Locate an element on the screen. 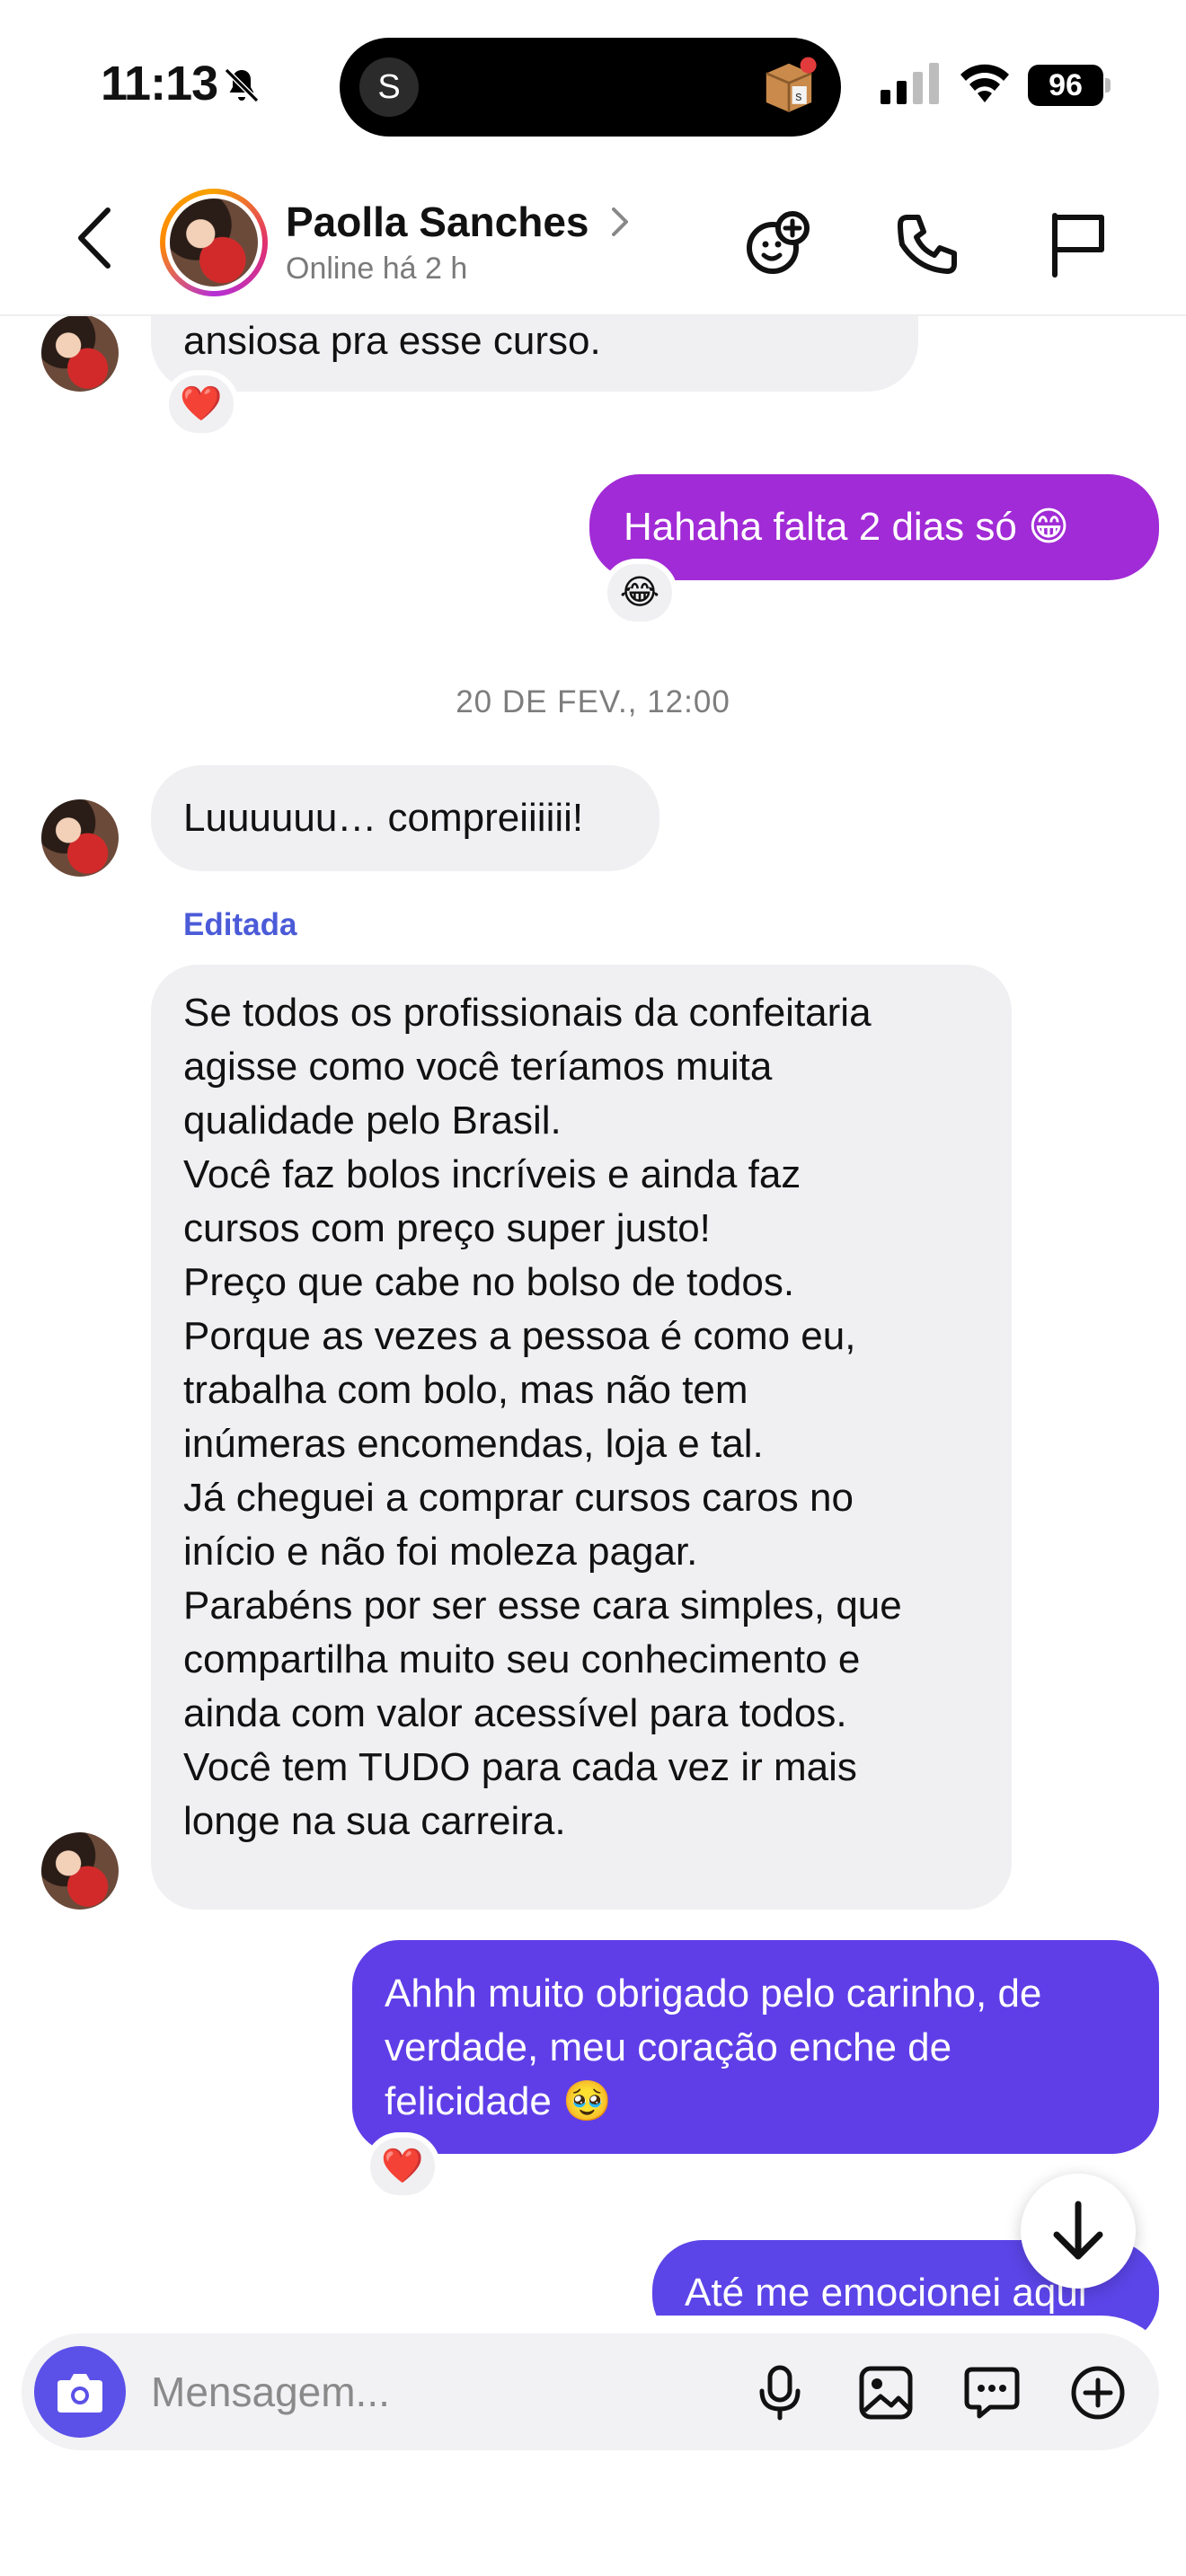  scroll-to-bottom-button is located at coordinates (1078, 2231).